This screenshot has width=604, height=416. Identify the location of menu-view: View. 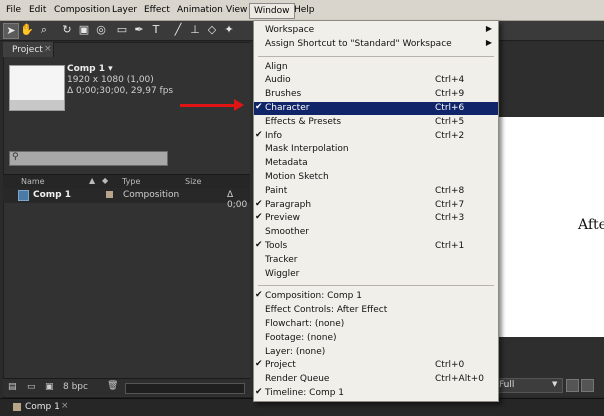
(236, 10).